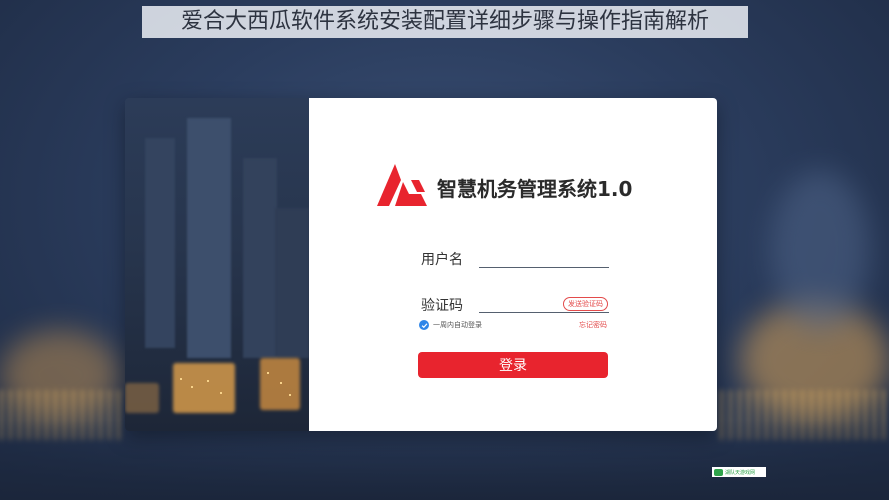 The image size is (889, 500). I want to click on brand-logo-icon, so click(402, 185).